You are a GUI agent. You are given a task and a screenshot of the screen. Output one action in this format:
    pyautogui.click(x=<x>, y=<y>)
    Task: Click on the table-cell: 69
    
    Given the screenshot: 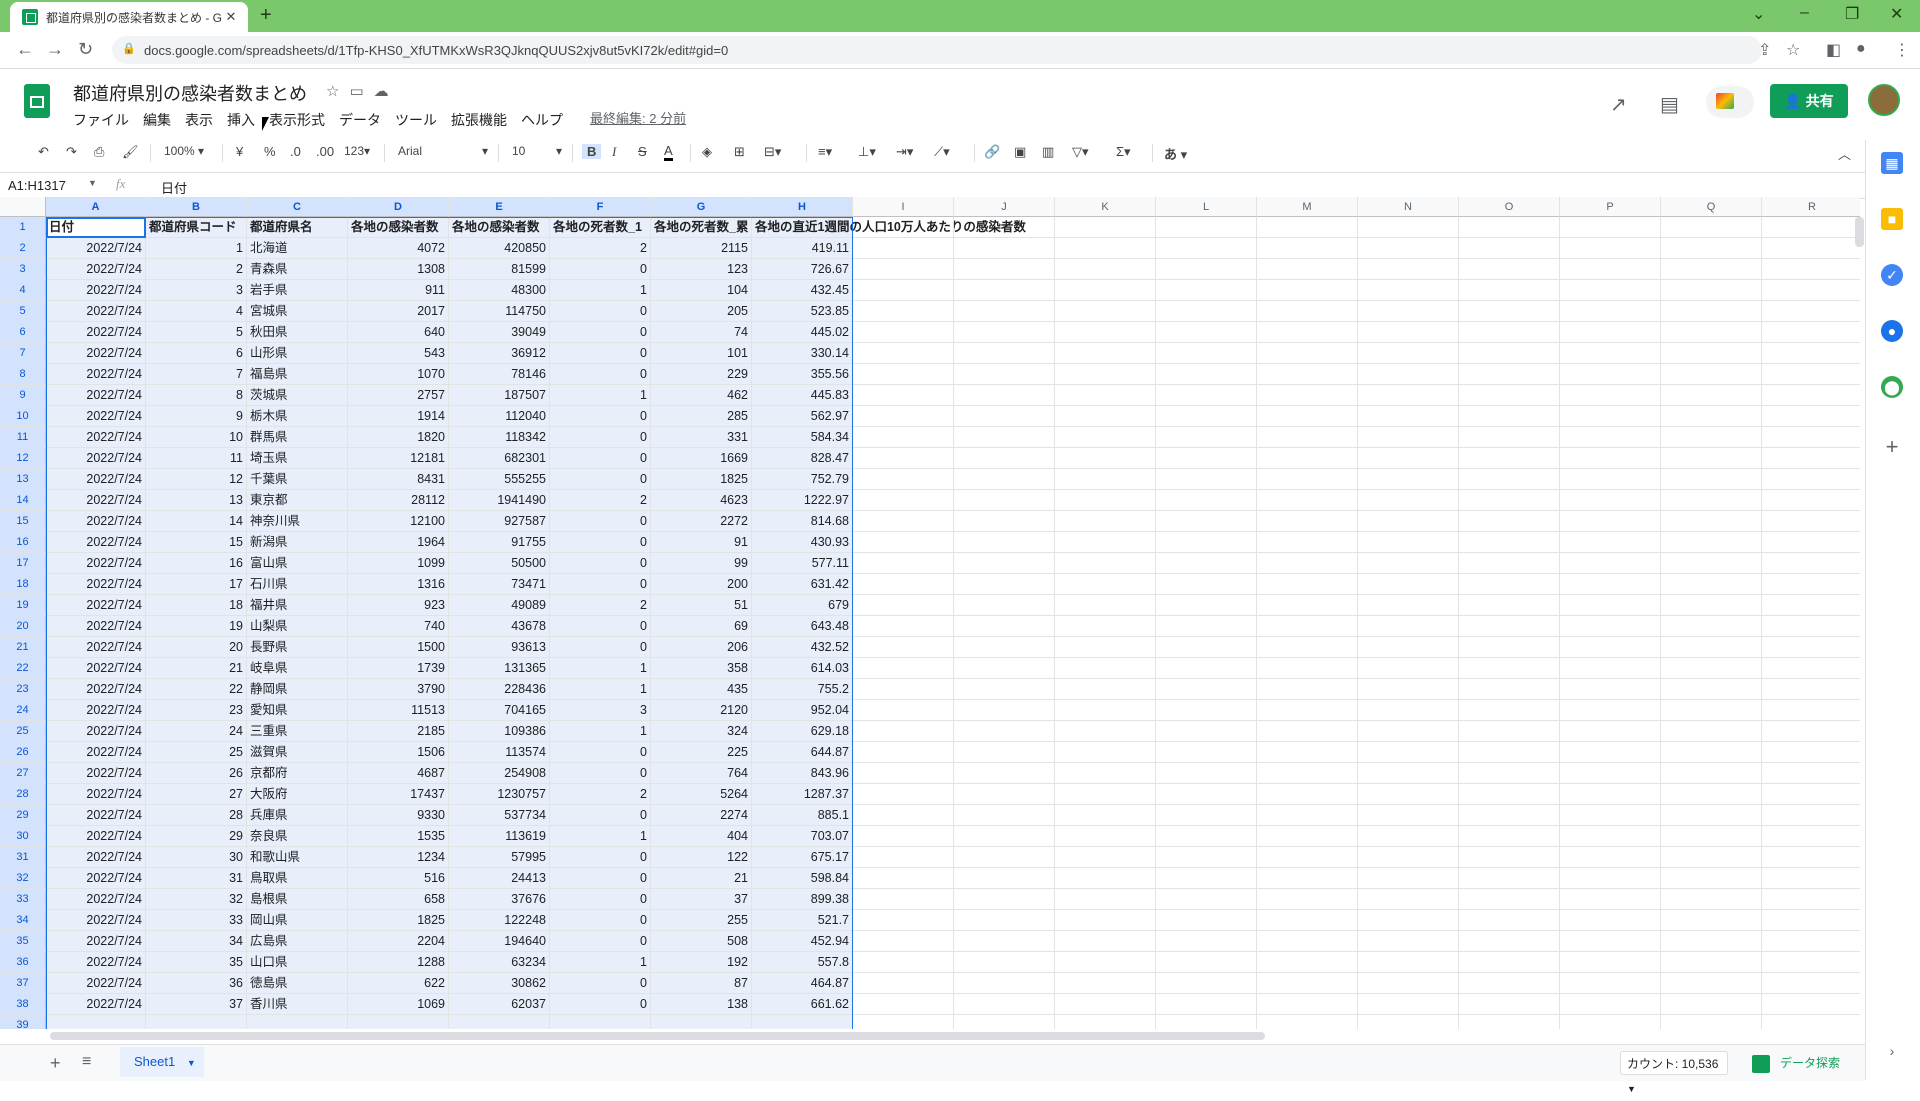 What is the action you would take?
    pyautogui.click(x=701, y=626)
    